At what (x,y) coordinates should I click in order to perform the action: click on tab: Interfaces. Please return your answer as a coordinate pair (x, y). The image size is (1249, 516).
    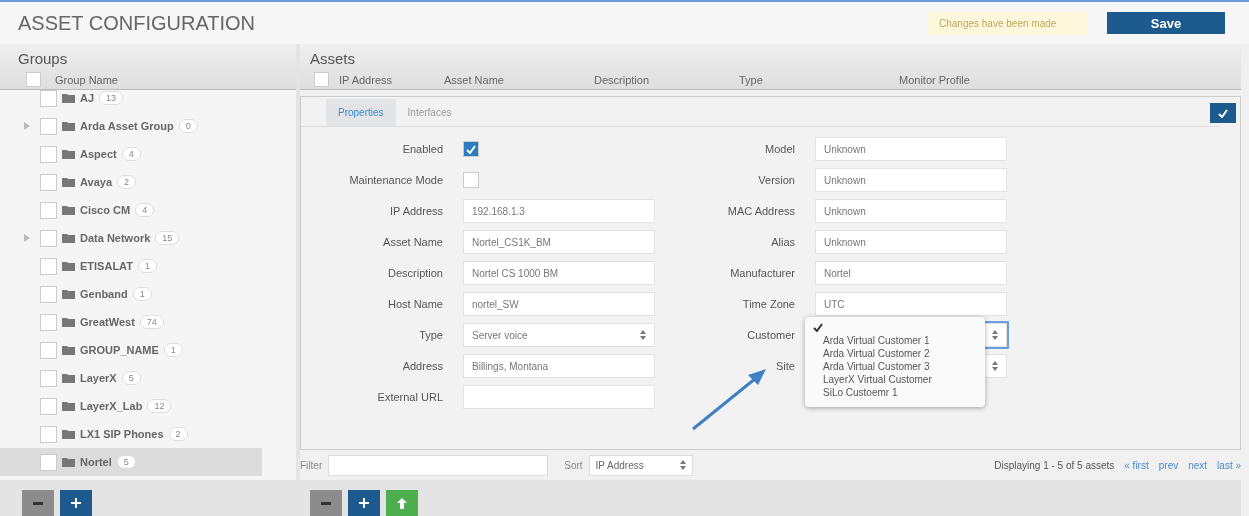
    Looking at the image, I should click on (429, 112).